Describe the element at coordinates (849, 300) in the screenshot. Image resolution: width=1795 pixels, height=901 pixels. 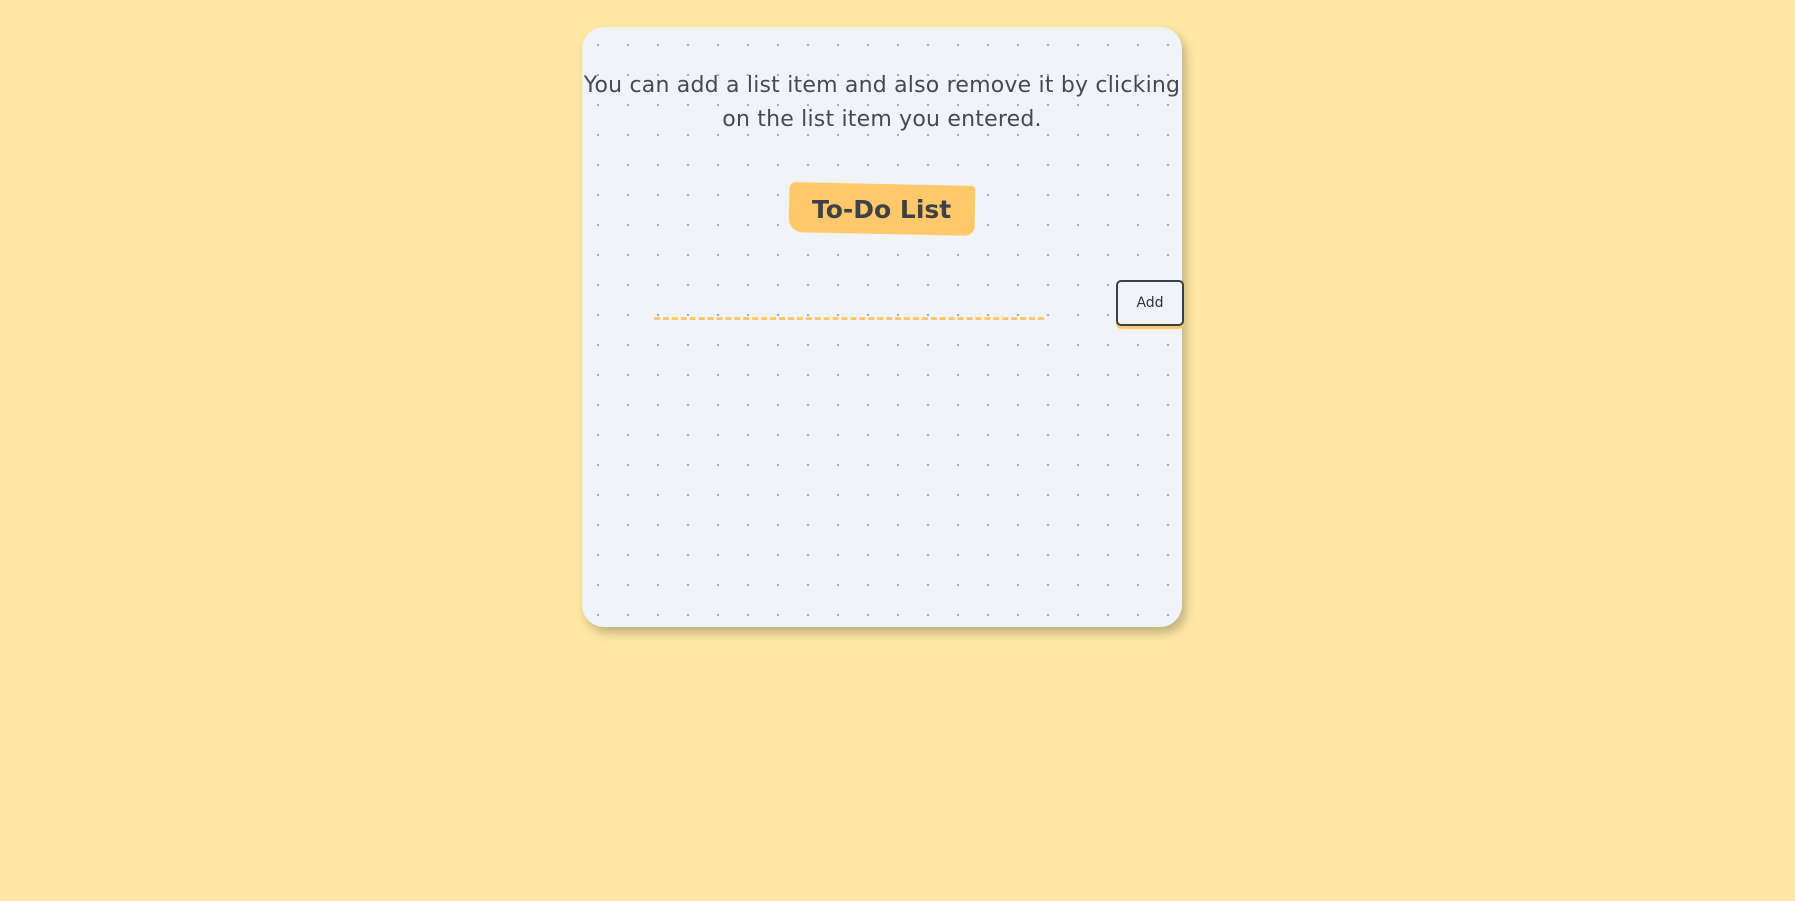
I see `todo-input` at that location.